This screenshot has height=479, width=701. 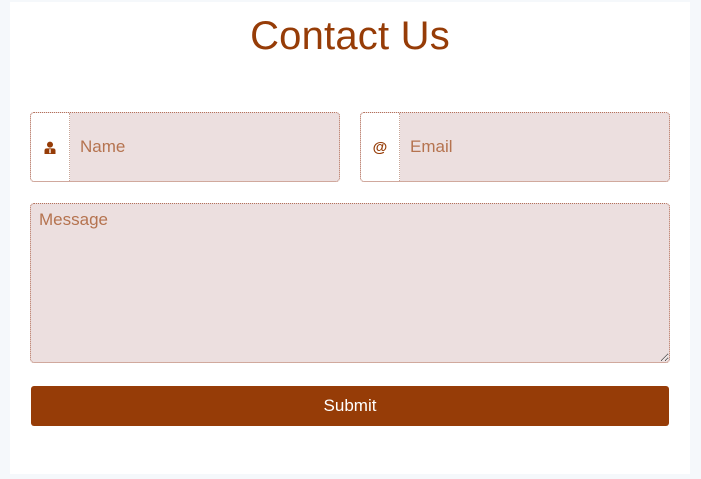 What do you see at coordinates (350, 36) in the screenshot?
I see `page-title: Contact Us` at bounding box center [350, 36].